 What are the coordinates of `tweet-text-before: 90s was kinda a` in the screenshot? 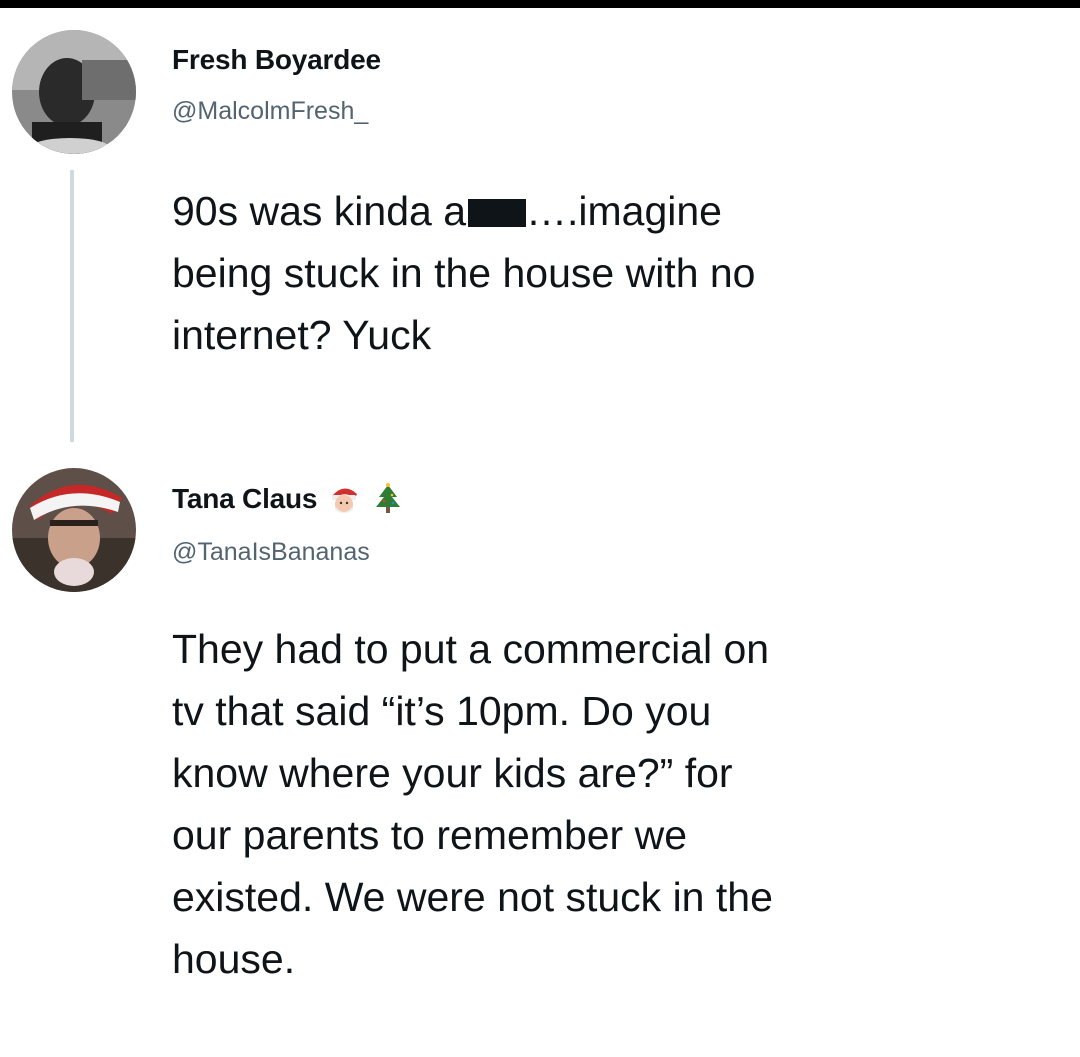 It's located at (319, 211).